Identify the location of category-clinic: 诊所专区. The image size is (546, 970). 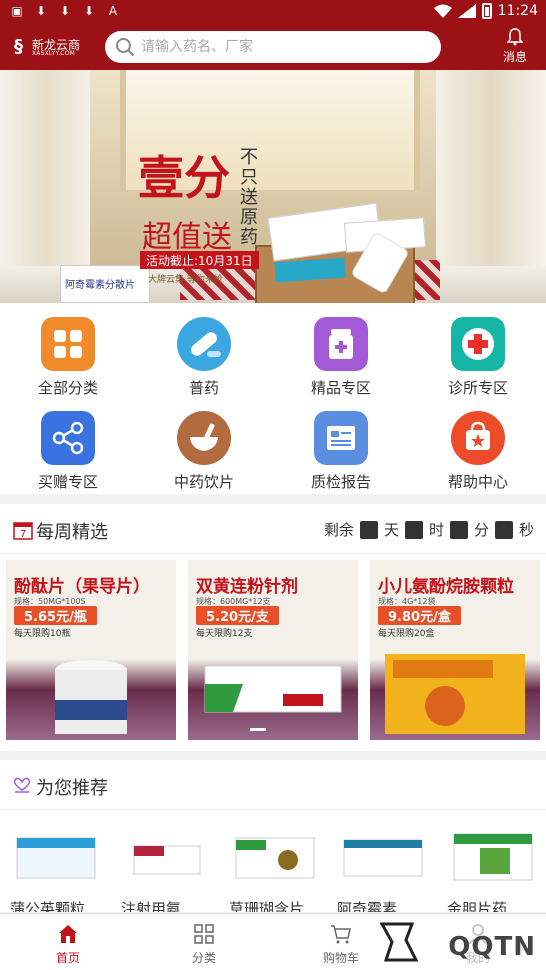
(478, 350).